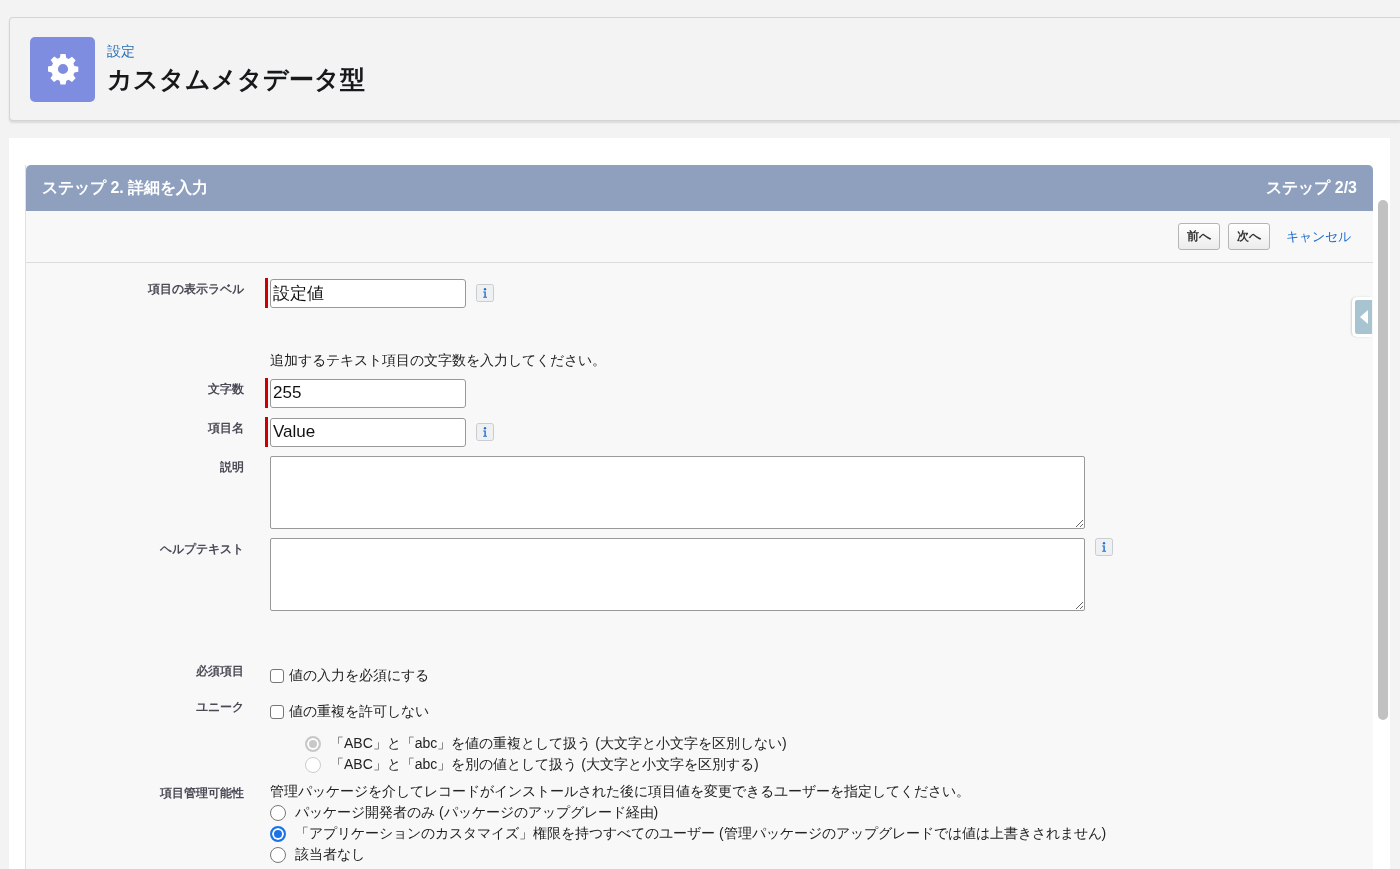 The image size is (1400, 869). Describe the element at coordinates (196, 289) in the screenshot. I see `field-label: 項目の表示ラベル` at that location.